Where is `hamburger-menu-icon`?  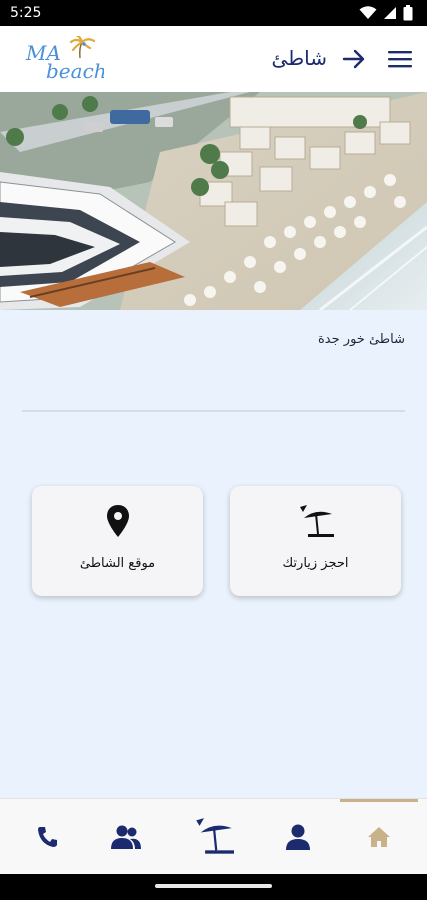
hamburger-menu-icon is located at coordinates (400, 59).